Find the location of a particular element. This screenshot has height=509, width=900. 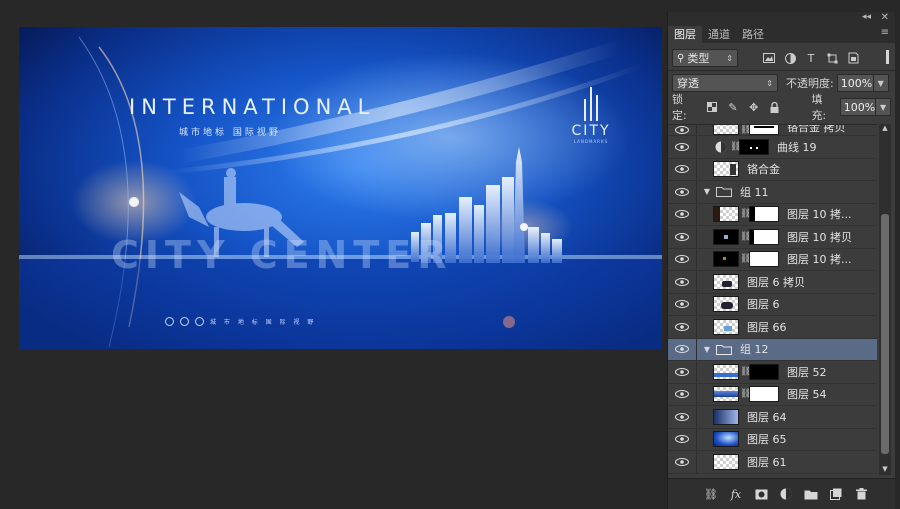

tab-layers: 图层 is located at coordinates (685, 34).